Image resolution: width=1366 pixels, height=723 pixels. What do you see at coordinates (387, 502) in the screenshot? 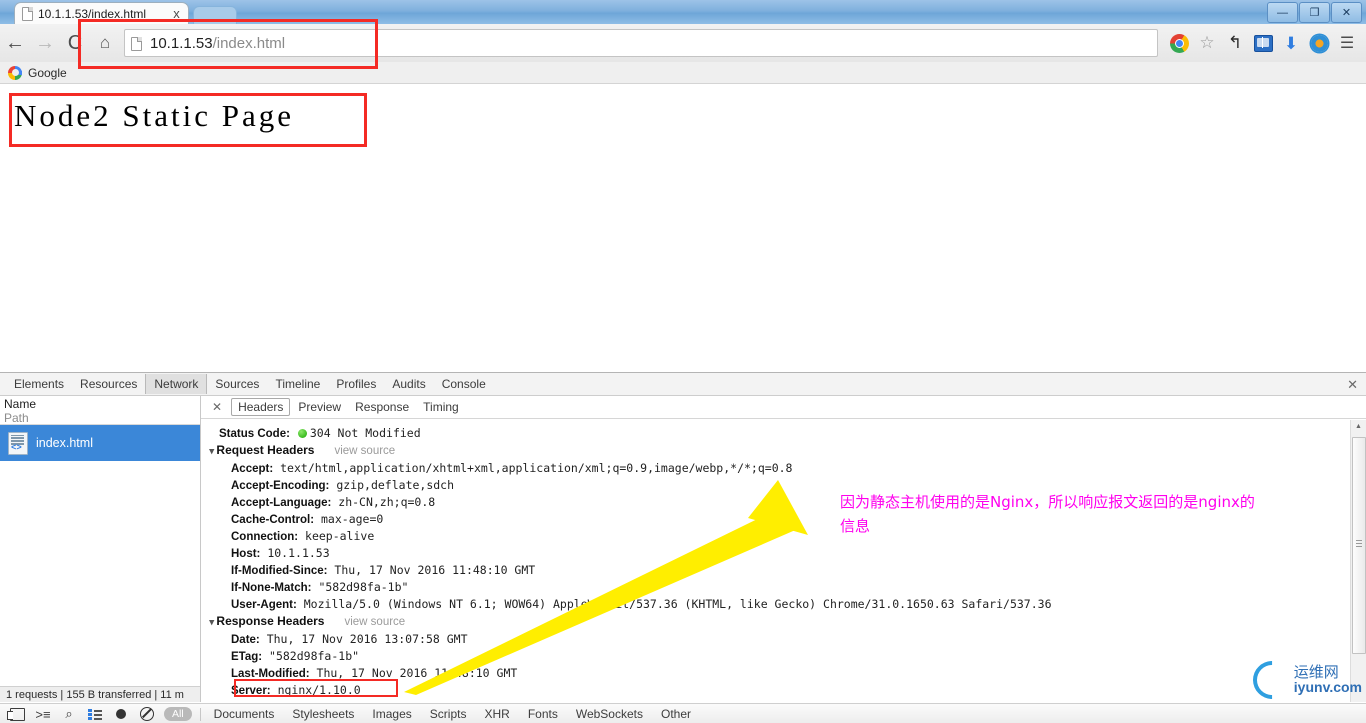
I see `header-value: zh-CN,zh;q=0.8` at bounding box center [387, 502].